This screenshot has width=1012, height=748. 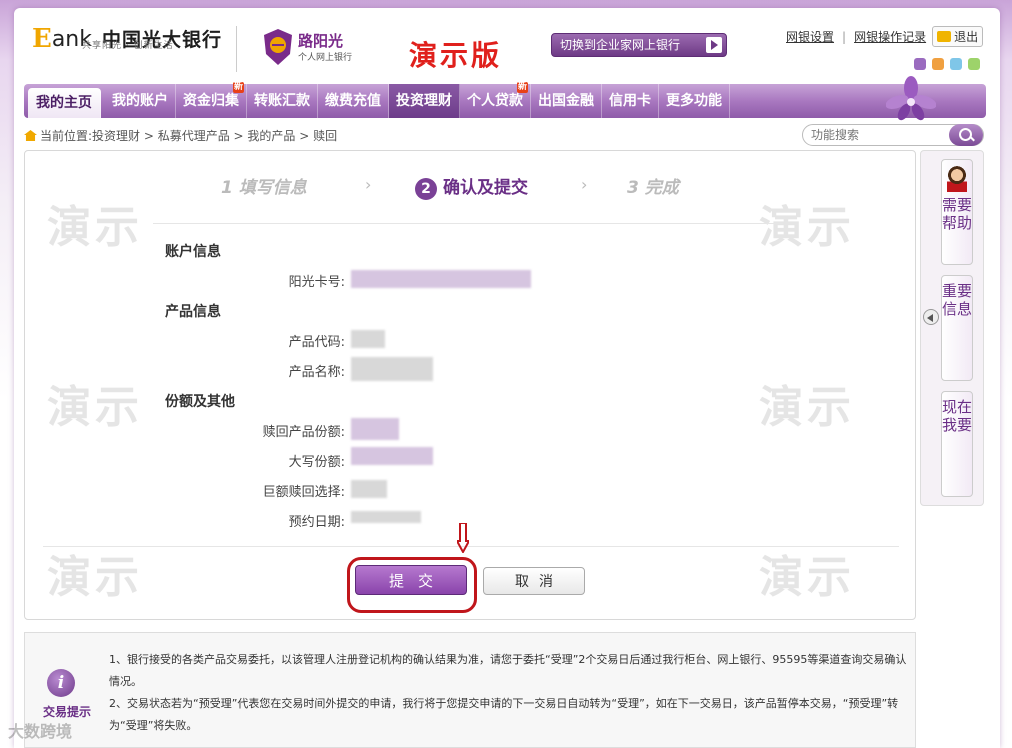 I want to click on home-icon, so click(x=30, y=135).